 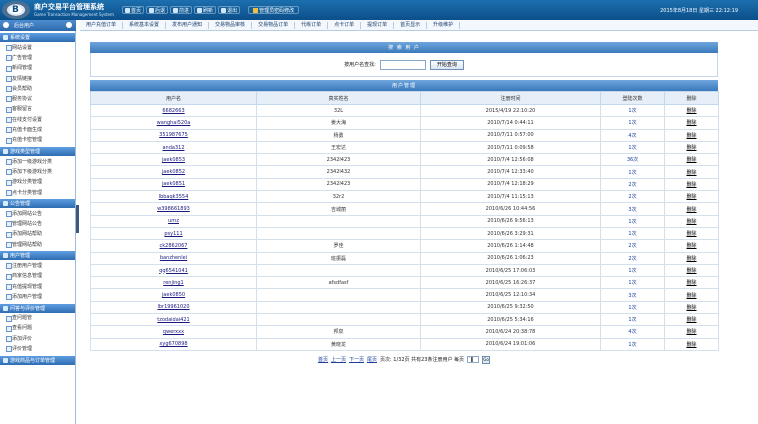 What do you see at coordinates (37, 140) in the screenshot?
I see `sidebar-item: 充值卡密管理` at bounding box center [37, 140].